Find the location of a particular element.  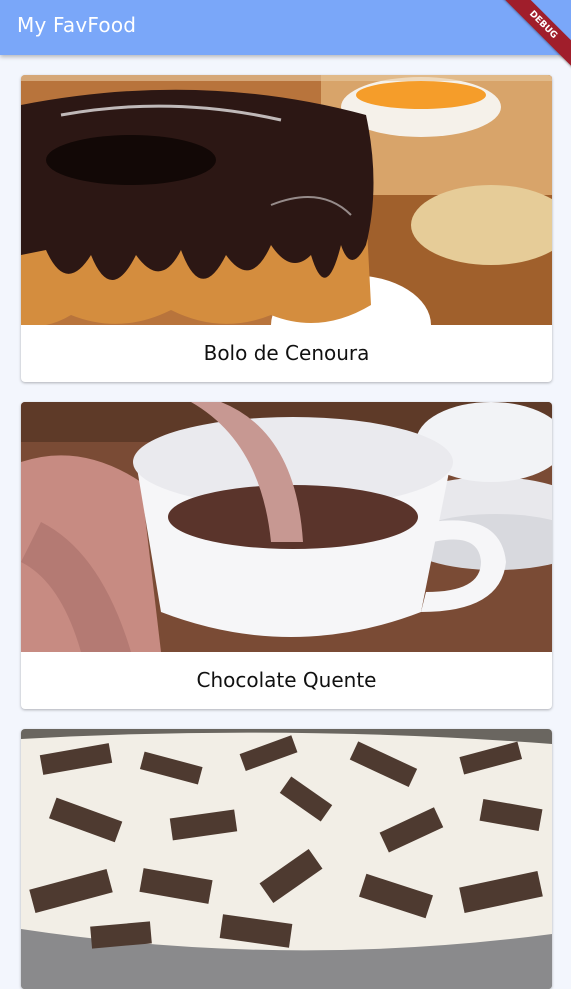

app-title: My FavFood is located at coordinates (77, 25).